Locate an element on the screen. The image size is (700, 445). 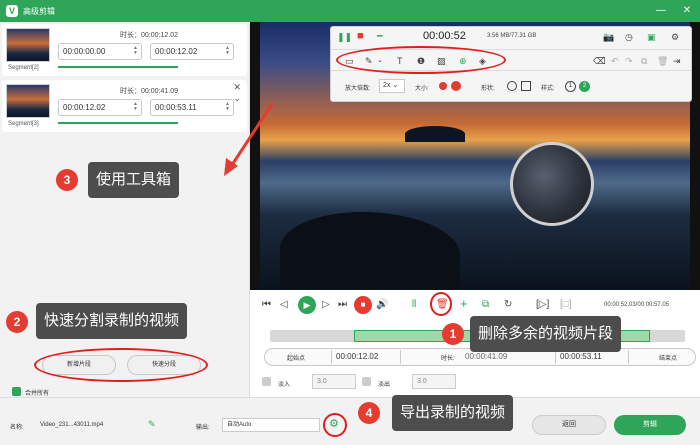
app-logo: V is located at coordinates (12, 11).